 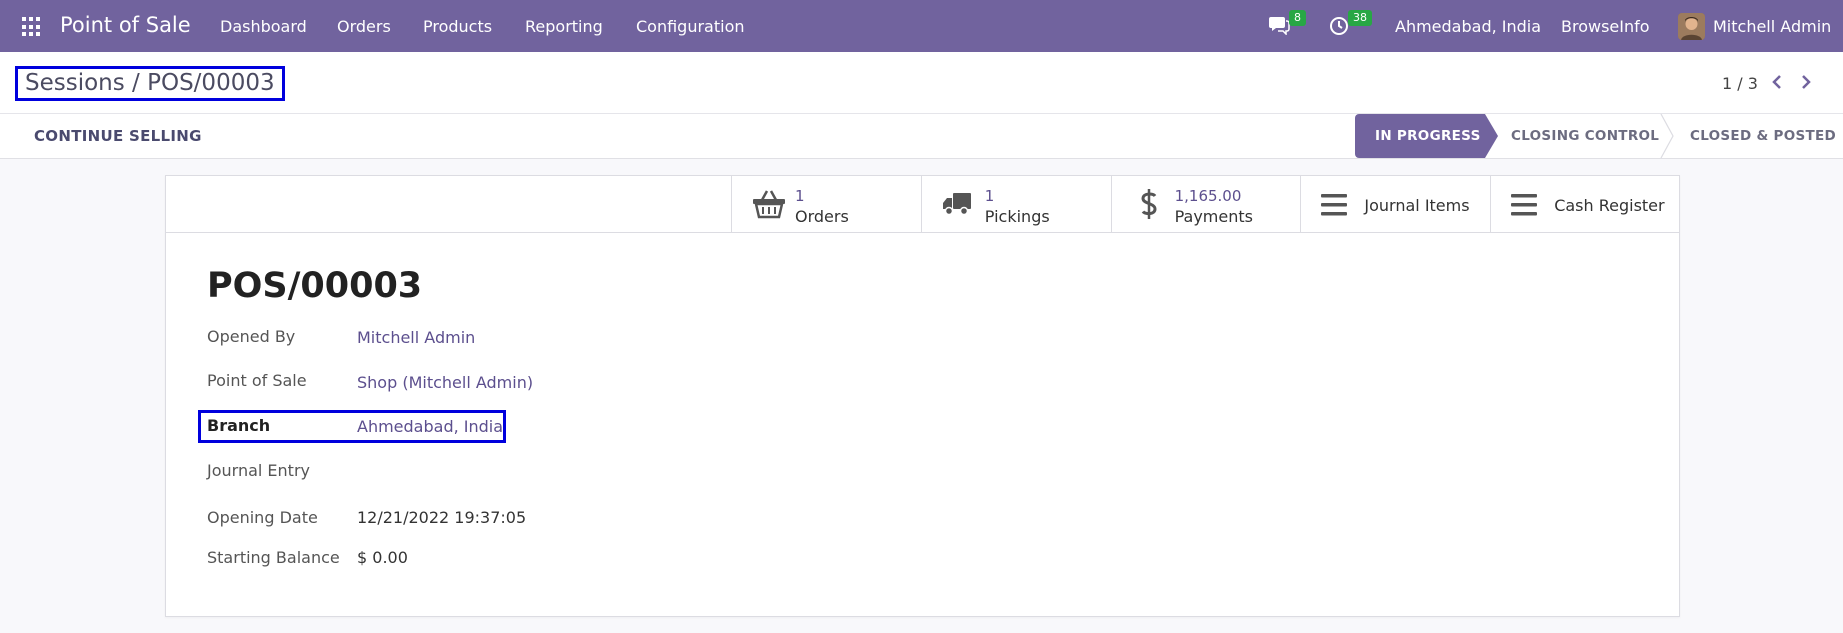 What do you see at coordinates (1297, 18) in the screenshot?
I see `messages-badge: 8` at bounding box center [1297, 18].